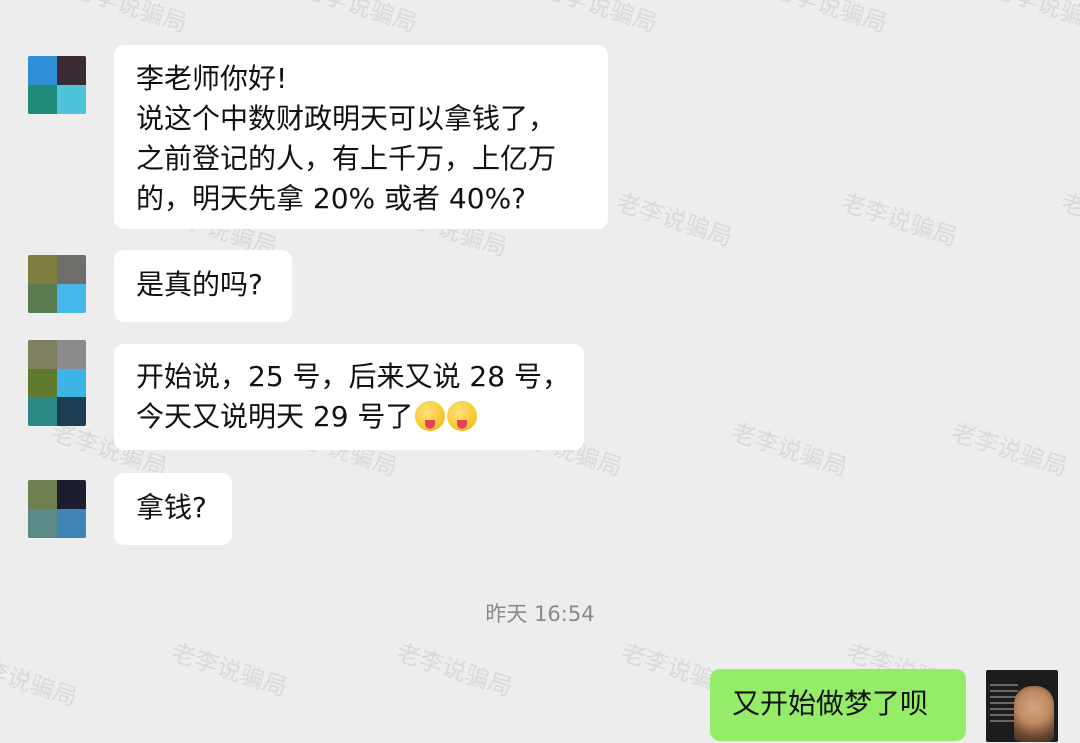 This screenshot has width=1080, height=743. Describe the element at coordinates (349, 417) in the screenshot. I see `message-text: 今天又说明天 29 号了` at that location.